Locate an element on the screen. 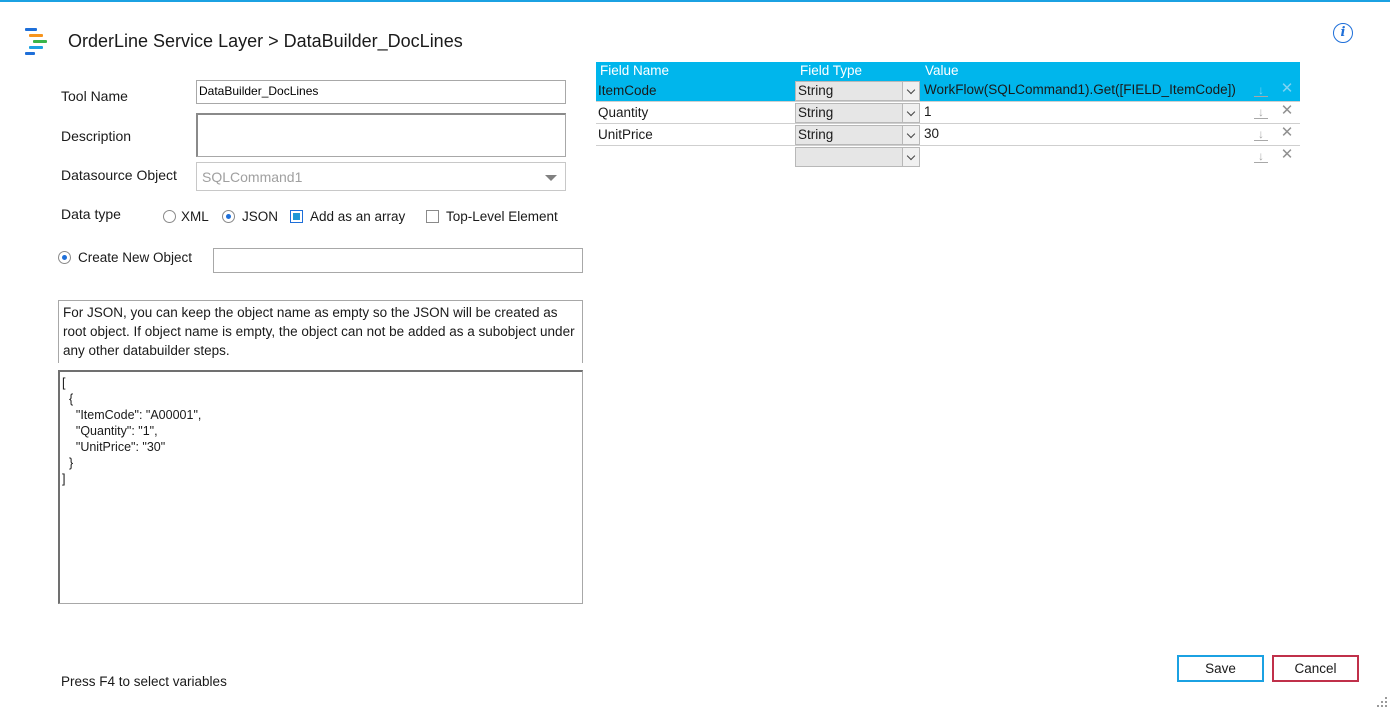 This screenshot has height=711, width=1390. field-type-combo is located at coordinates (857, 157).